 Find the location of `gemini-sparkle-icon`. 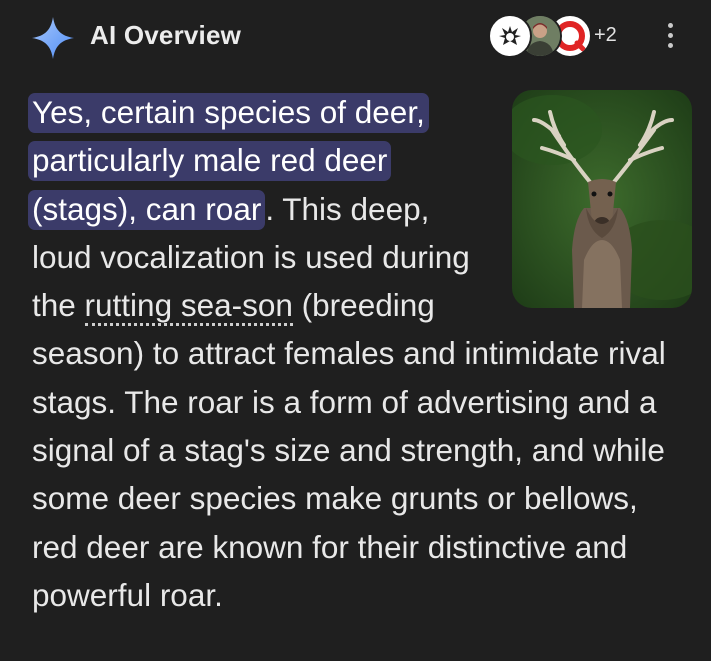

gemini-sparkle-icon is located at coordinates (53, 38).